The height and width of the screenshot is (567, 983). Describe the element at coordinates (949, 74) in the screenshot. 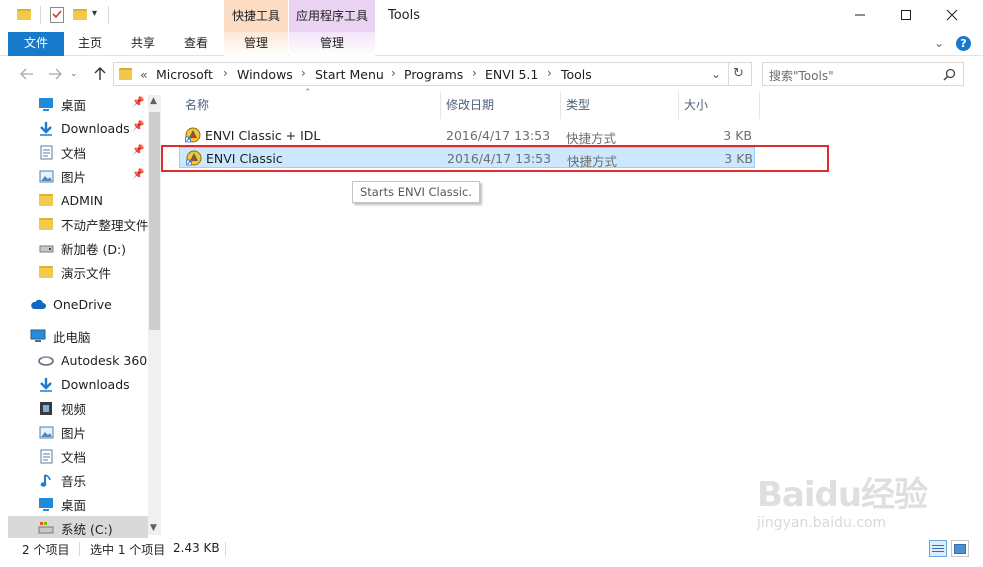

I see `search-icon` at that location.